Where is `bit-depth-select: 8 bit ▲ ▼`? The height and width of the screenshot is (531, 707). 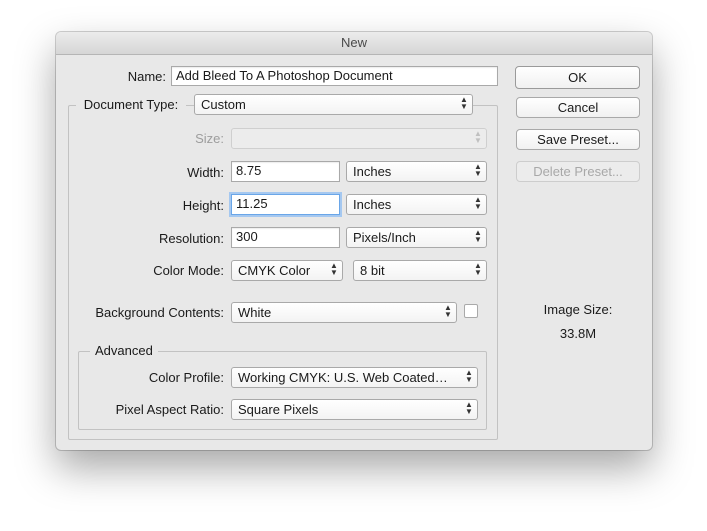 bit-depth-select: 8 bit ▲ ▼ is located at coordinates (420, 270).